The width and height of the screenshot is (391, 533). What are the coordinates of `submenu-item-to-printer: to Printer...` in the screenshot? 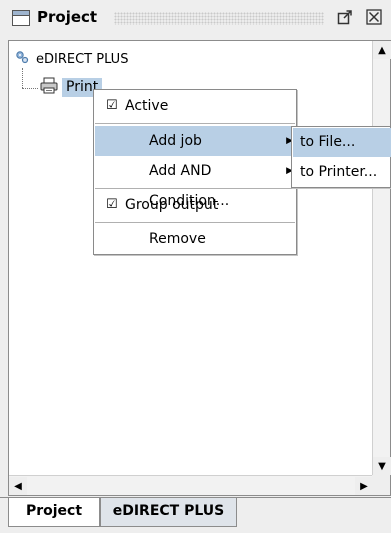 It's located at (342, 172).